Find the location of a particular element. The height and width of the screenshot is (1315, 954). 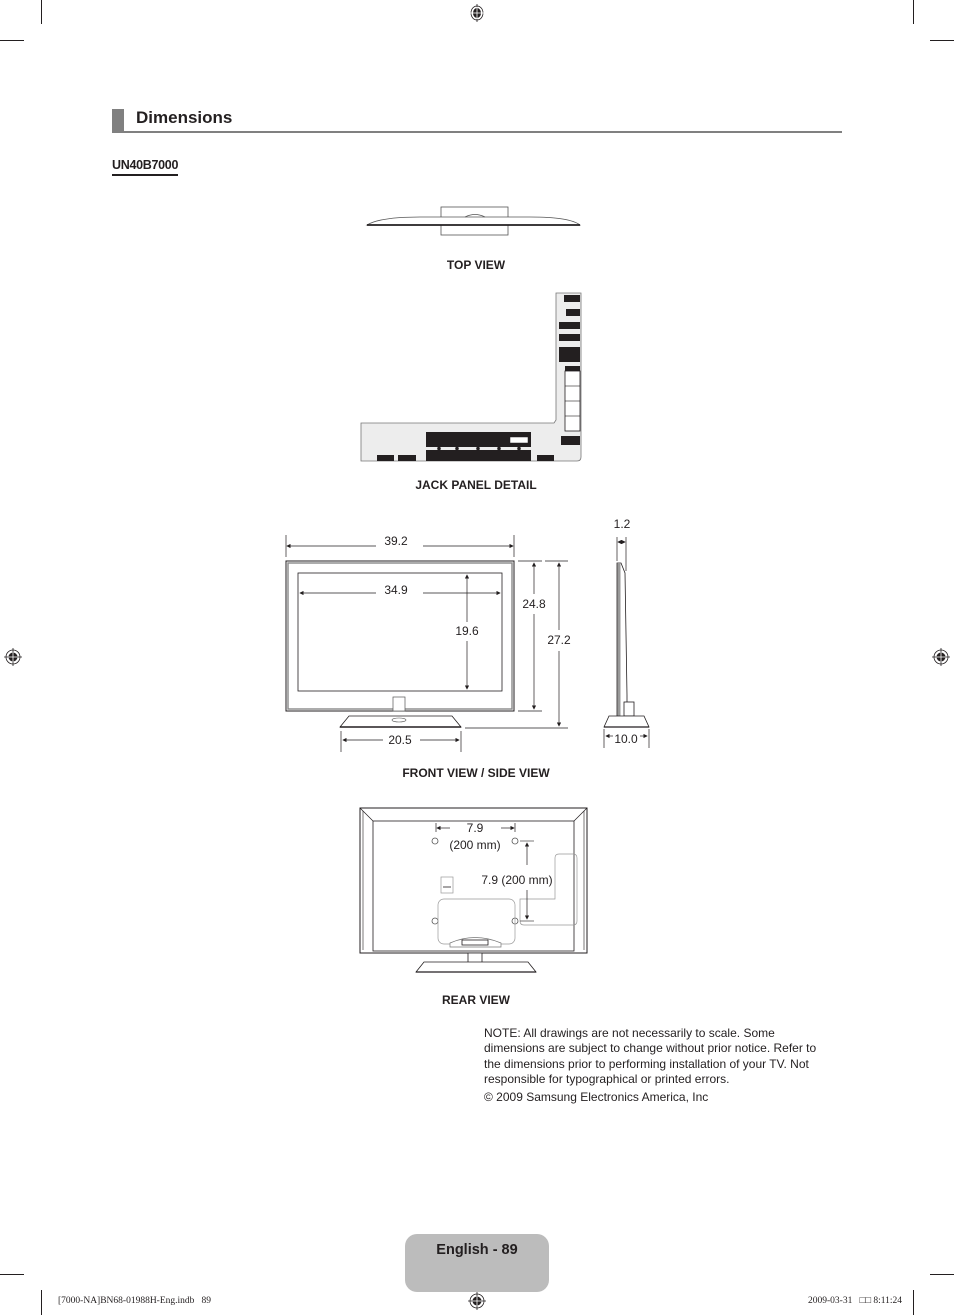

vesa-horizontal-mm: (200 mm) is located at coordinates (474, 845).